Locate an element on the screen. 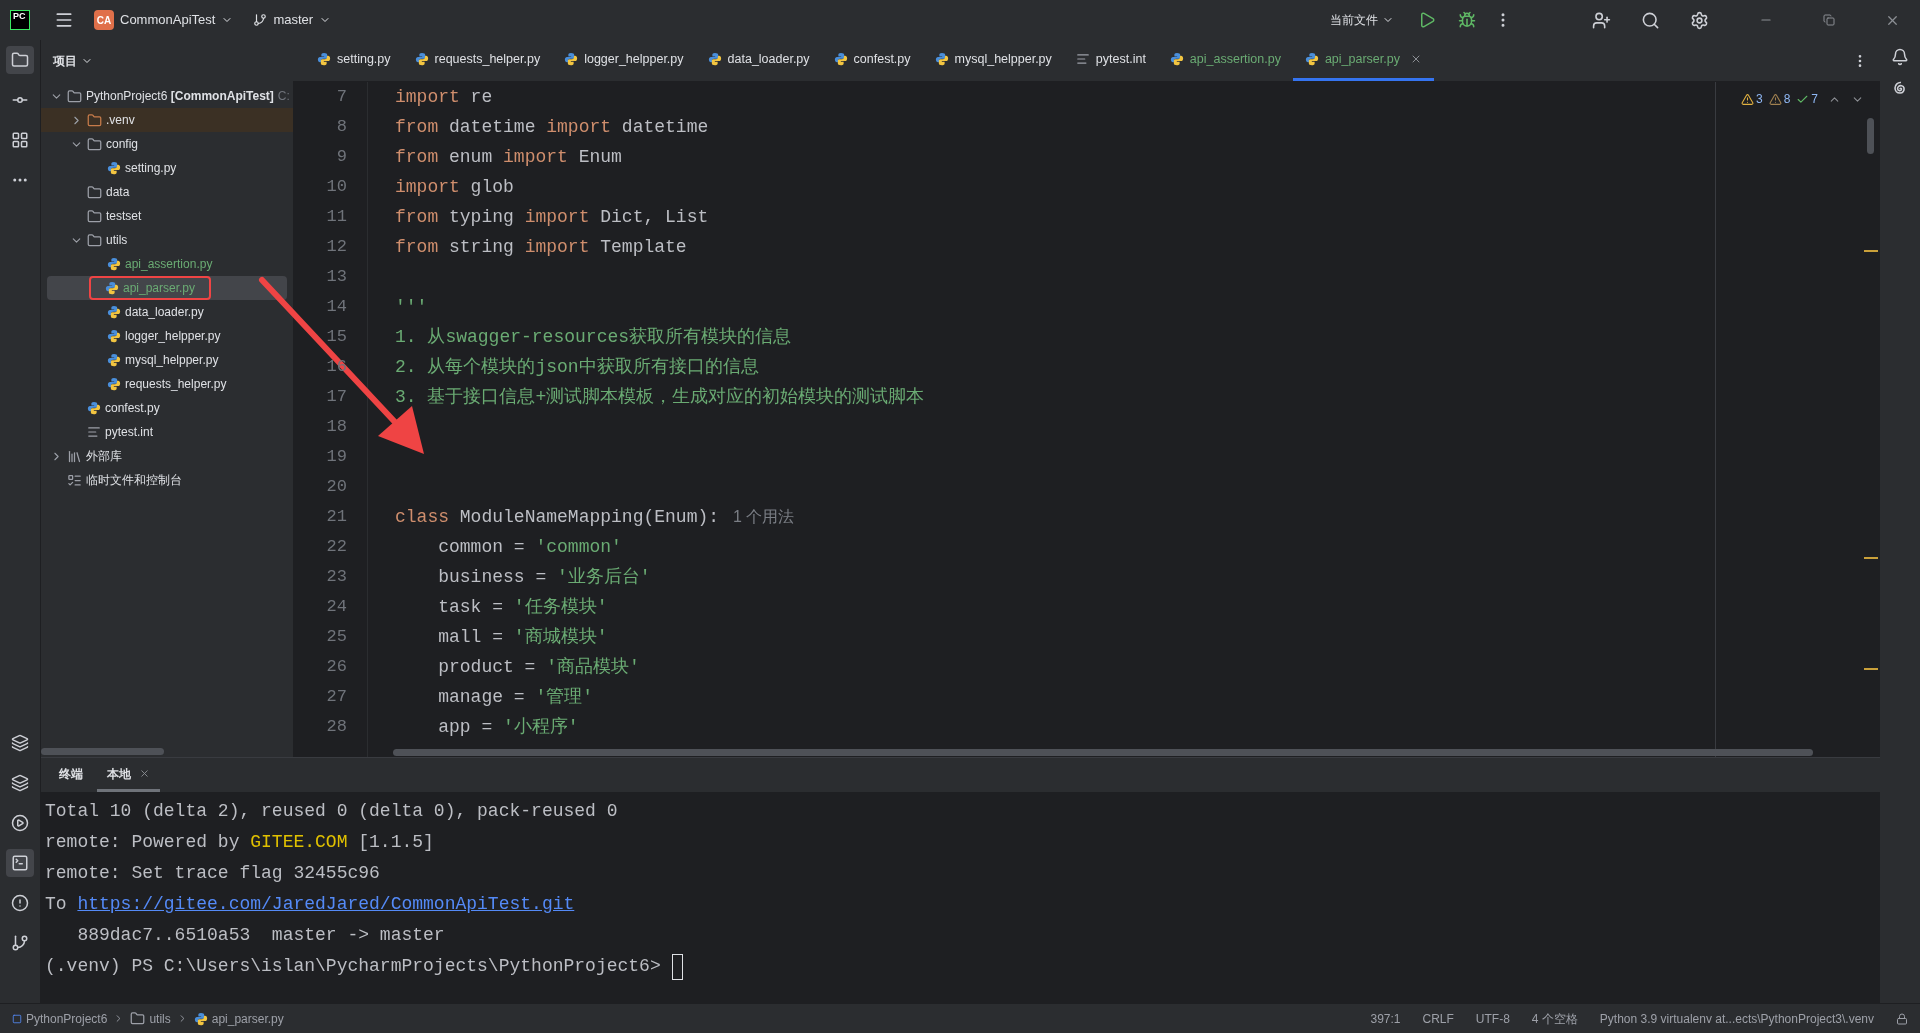  tree-item: pytest.int is located at coordinates (167, 432).